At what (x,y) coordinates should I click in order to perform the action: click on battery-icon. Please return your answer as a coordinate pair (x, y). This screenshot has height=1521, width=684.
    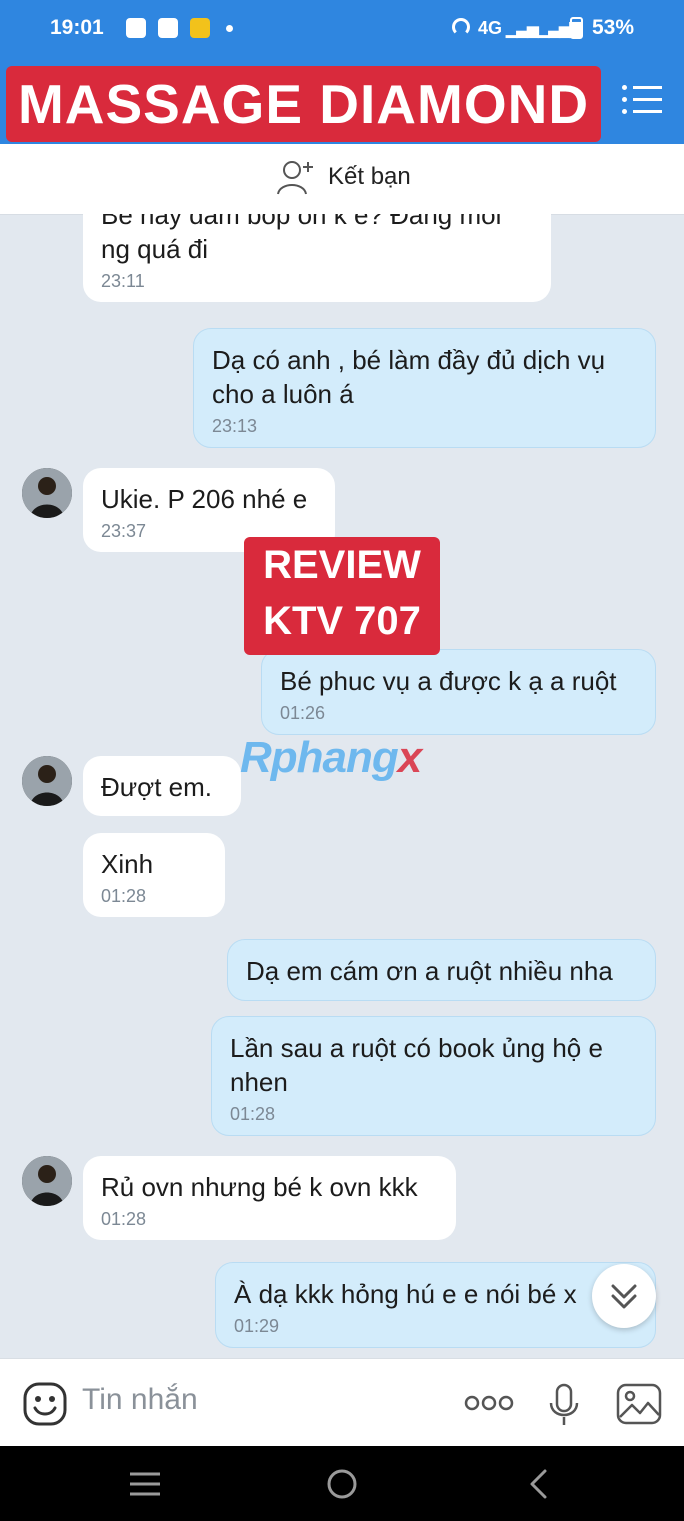
    Looking at the image, I should click on (576, 28).